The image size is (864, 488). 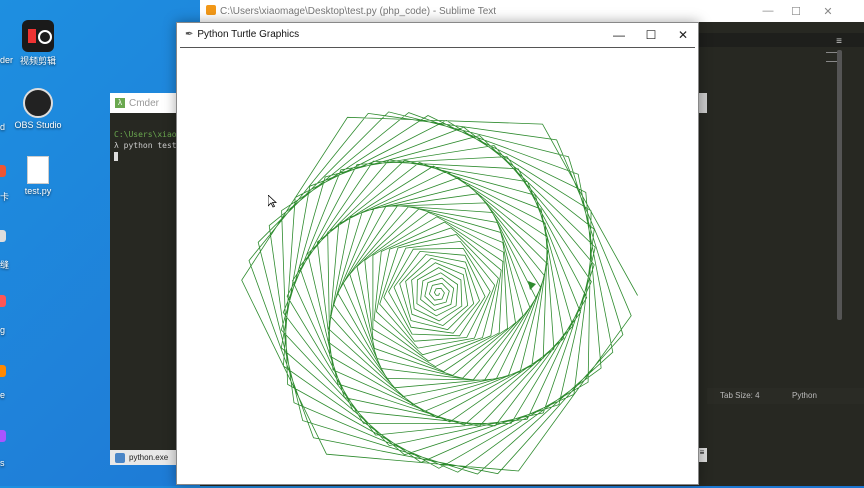 I want to click on desktop-icon-label: test.py, so click(x=38, y=191).